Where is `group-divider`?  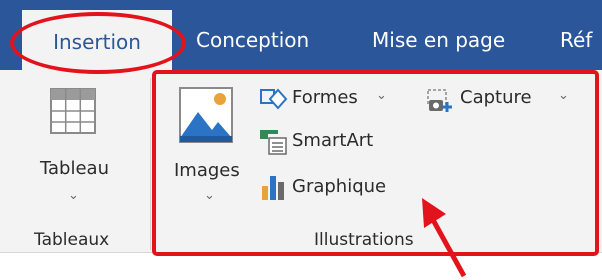 group-divider is located at coordinates (150, 164).